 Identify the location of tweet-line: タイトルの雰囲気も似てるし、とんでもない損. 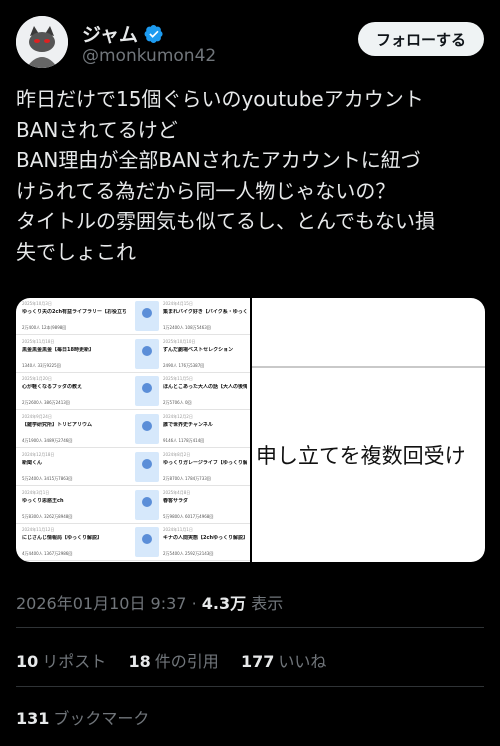
(225, 221).